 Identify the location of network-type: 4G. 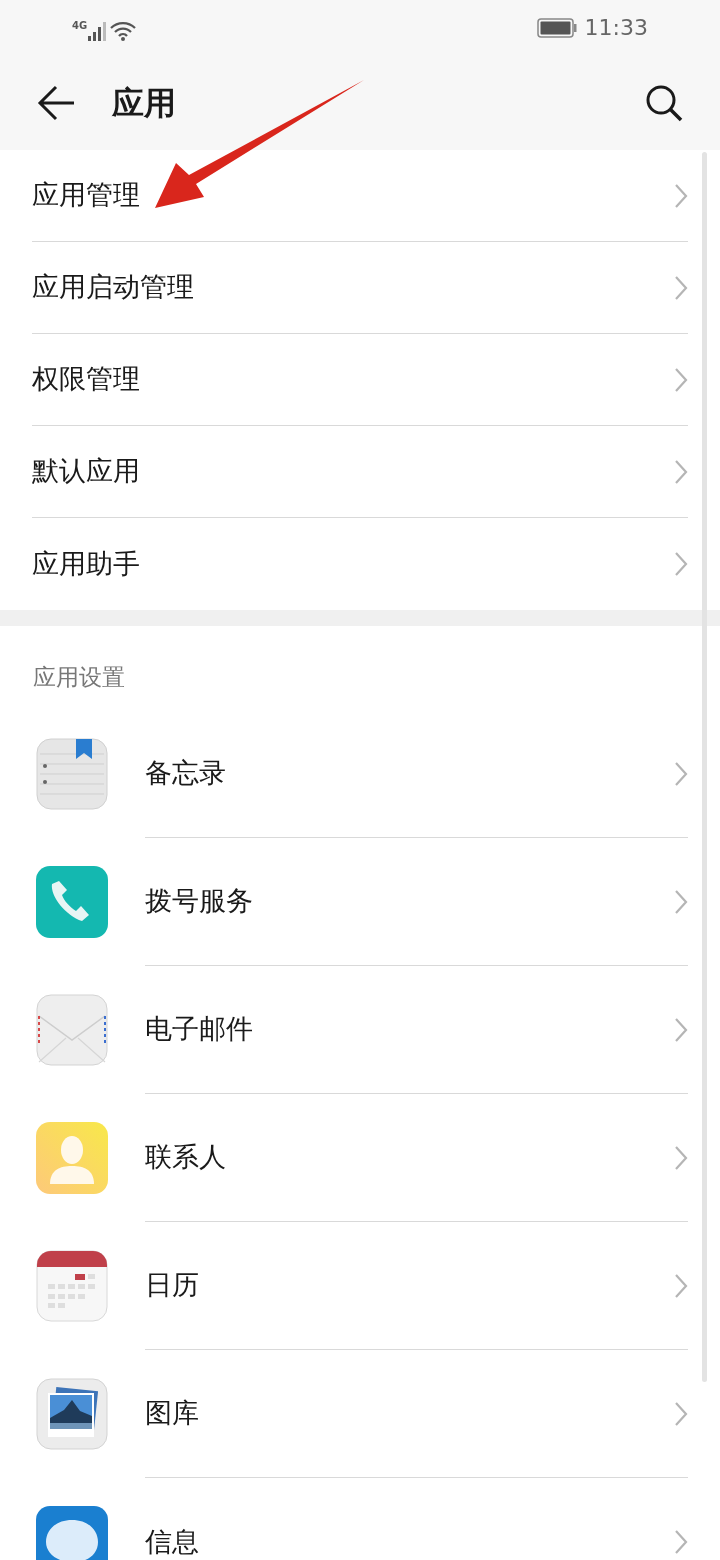
(80, 25).